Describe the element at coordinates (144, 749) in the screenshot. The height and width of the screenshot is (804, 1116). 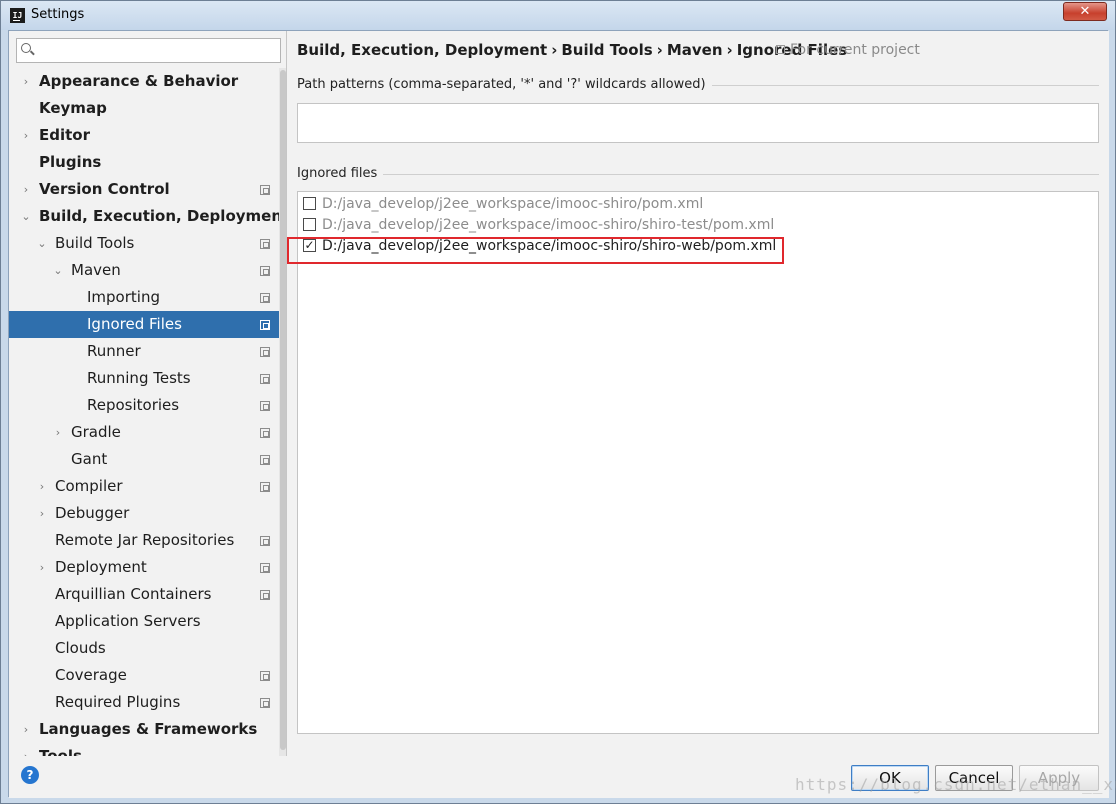
I see `sidebar-item-tools: › Tools` at that location.